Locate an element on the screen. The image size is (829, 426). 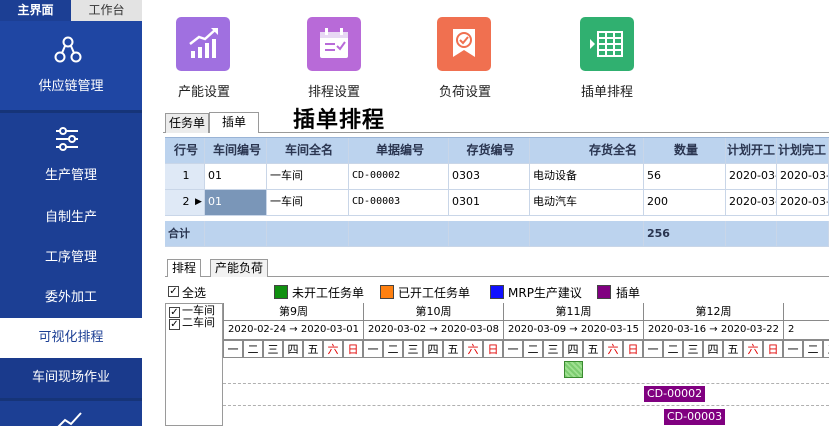
table-cell: 01 is located at coordinates (236, 177).